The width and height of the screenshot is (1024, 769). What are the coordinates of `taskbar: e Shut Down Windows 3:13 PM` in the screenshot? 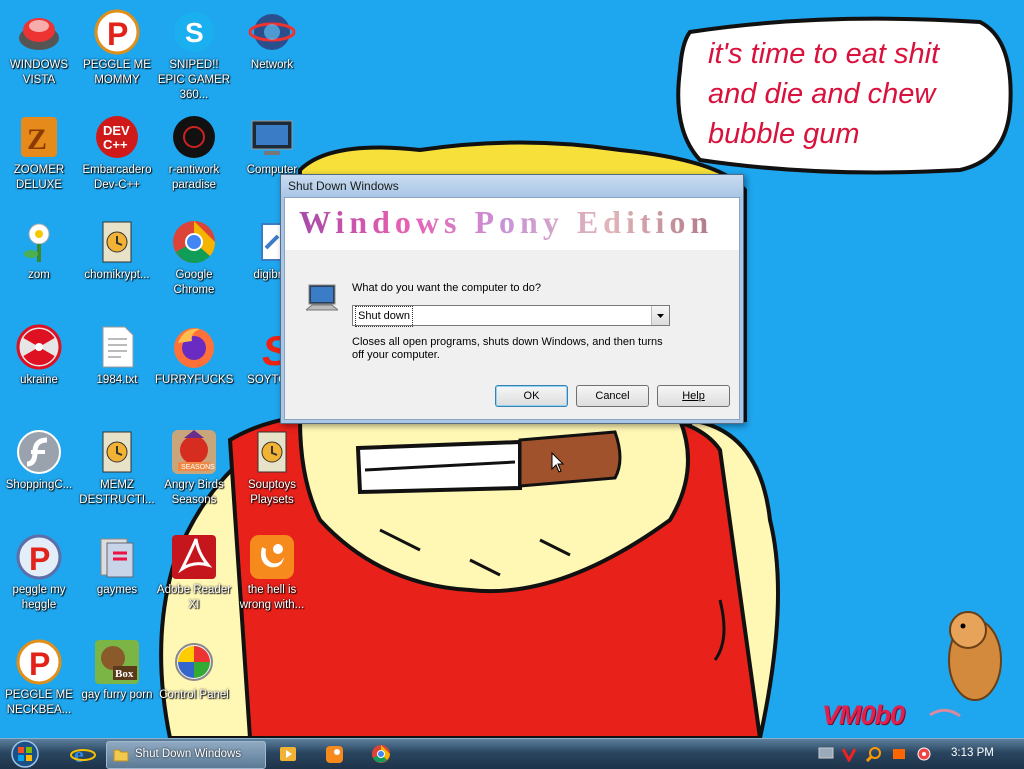 It's located at (512, 753).